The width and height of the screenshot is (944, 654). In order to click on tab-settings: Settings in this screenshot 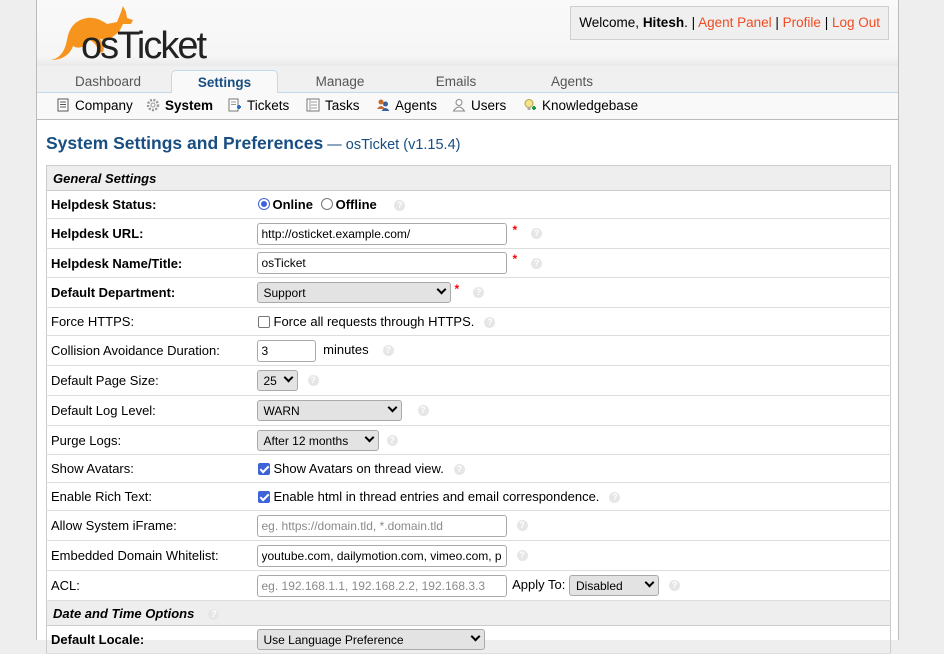, I will do `click(224, 82)`.